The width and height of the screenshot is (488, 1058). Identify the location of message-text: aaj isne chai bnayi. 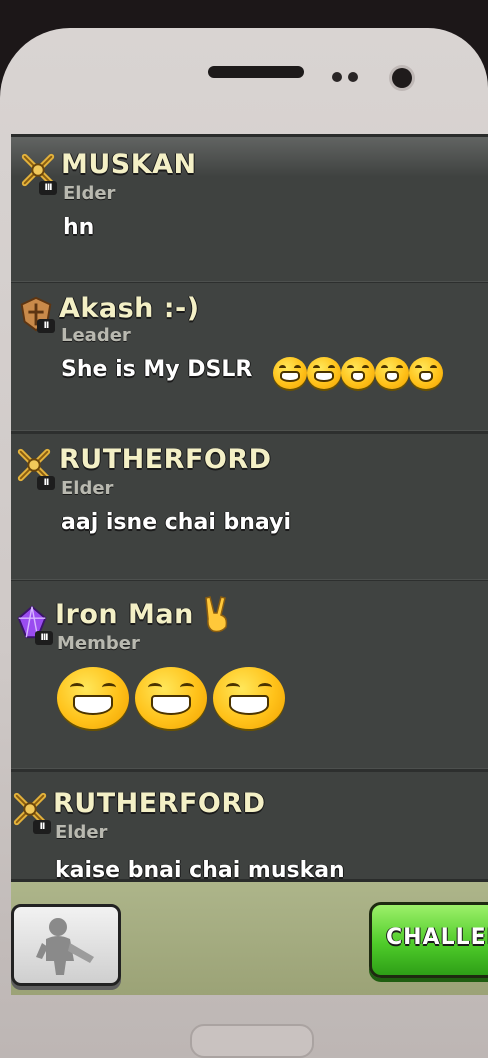
(176, 522).